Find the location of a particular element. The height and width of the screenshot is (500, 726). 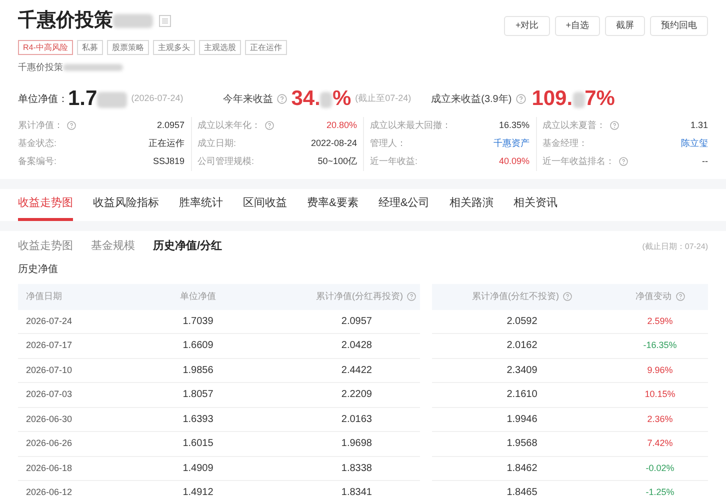

tab: 经理&公司 is located at coordinates (404, 204).